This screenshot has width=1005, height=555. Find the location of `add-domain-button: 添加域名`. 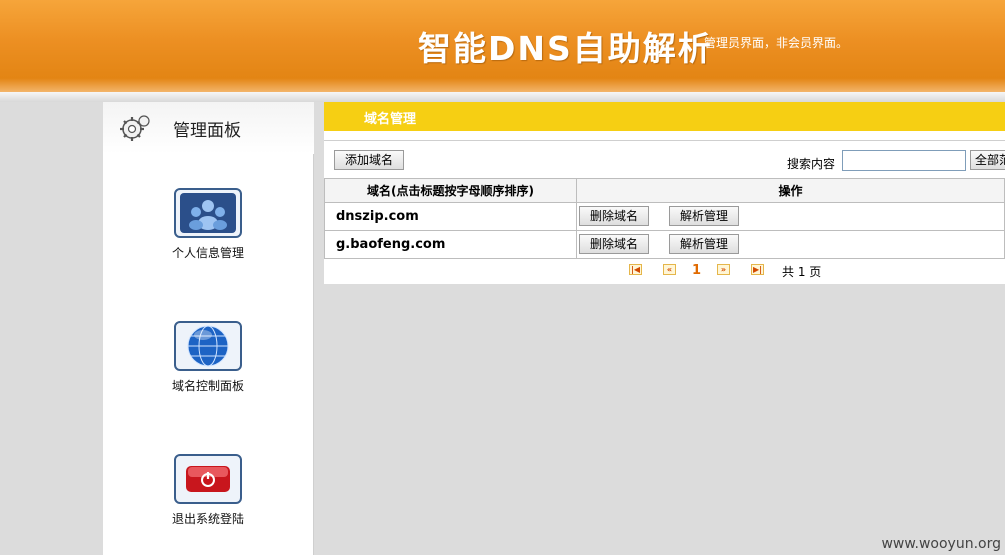

add-domain-button: 添加域名 is located at coordinates (369, 160).